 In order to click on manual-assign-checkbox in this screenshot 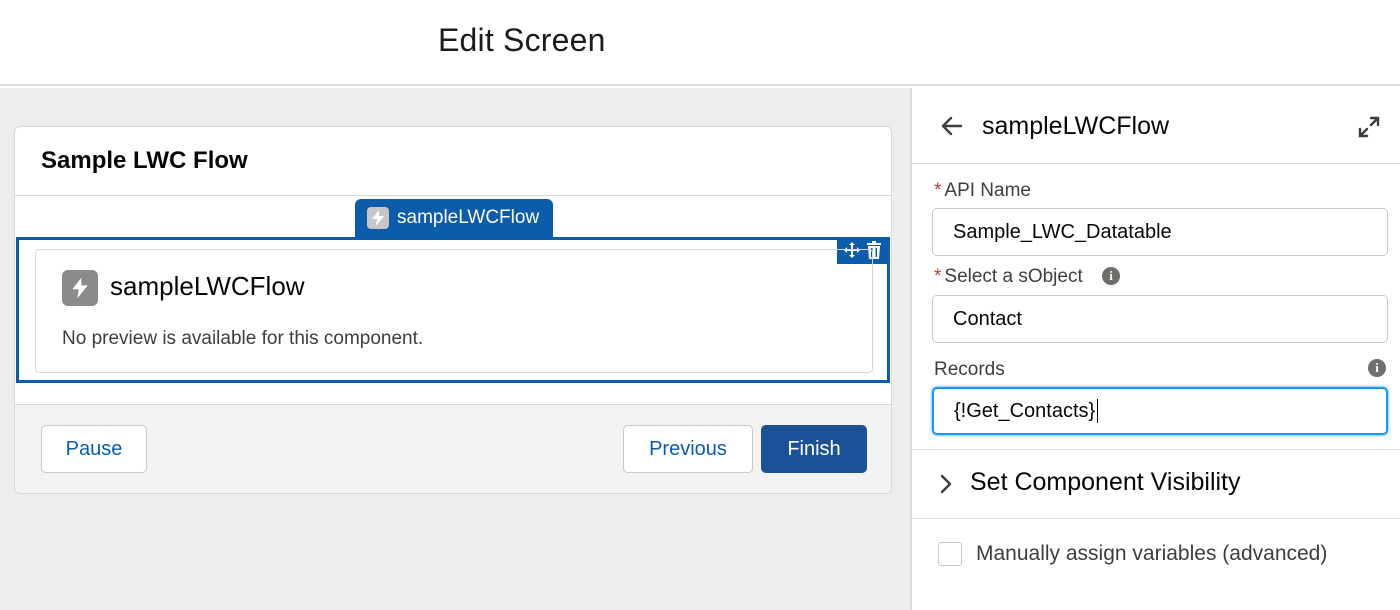, I will do `click(950, 554)`.